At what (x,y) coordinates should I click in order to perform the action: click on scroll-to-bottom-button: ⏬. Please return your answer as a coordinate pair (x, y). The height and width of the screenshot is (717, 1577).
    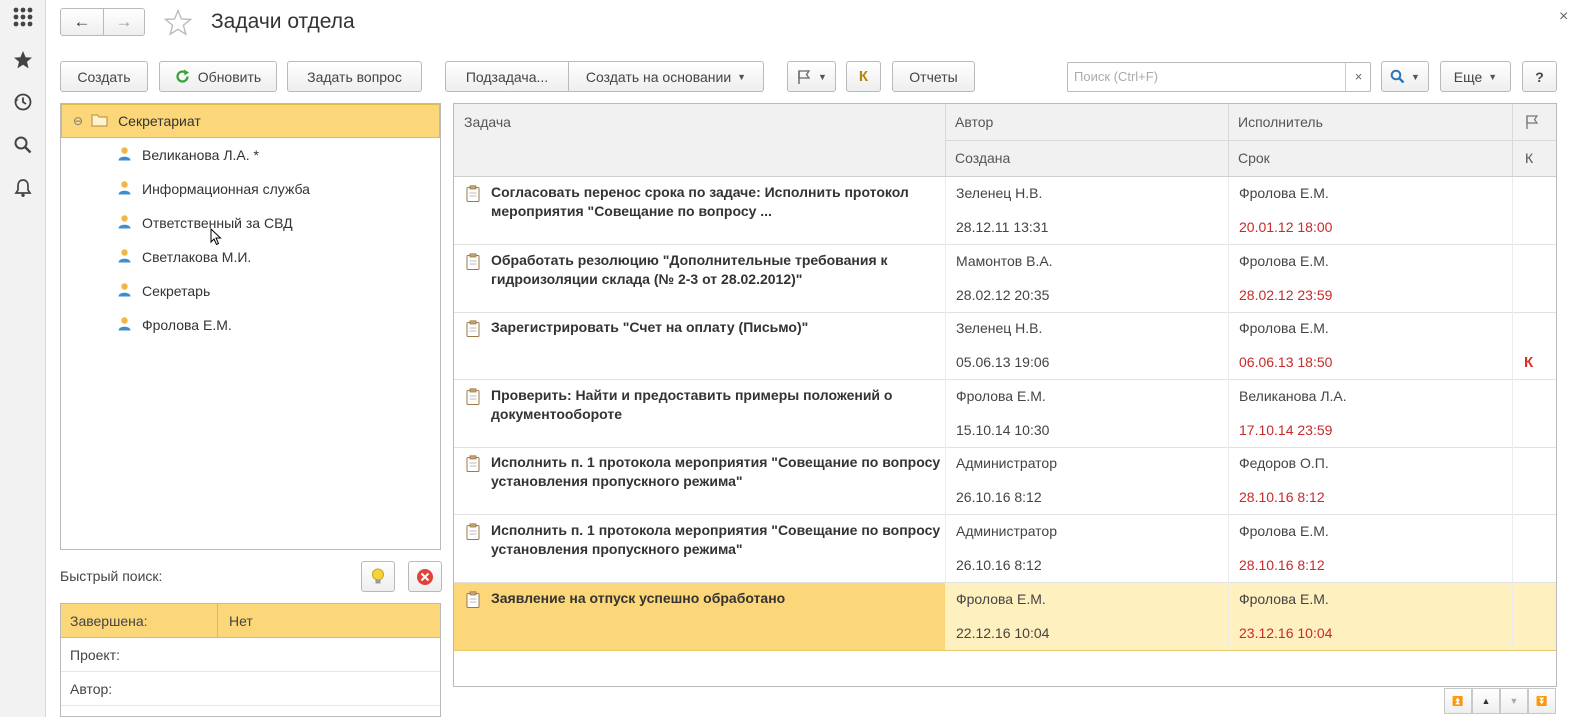
    Looking at the image, I should click on (1542, 701).